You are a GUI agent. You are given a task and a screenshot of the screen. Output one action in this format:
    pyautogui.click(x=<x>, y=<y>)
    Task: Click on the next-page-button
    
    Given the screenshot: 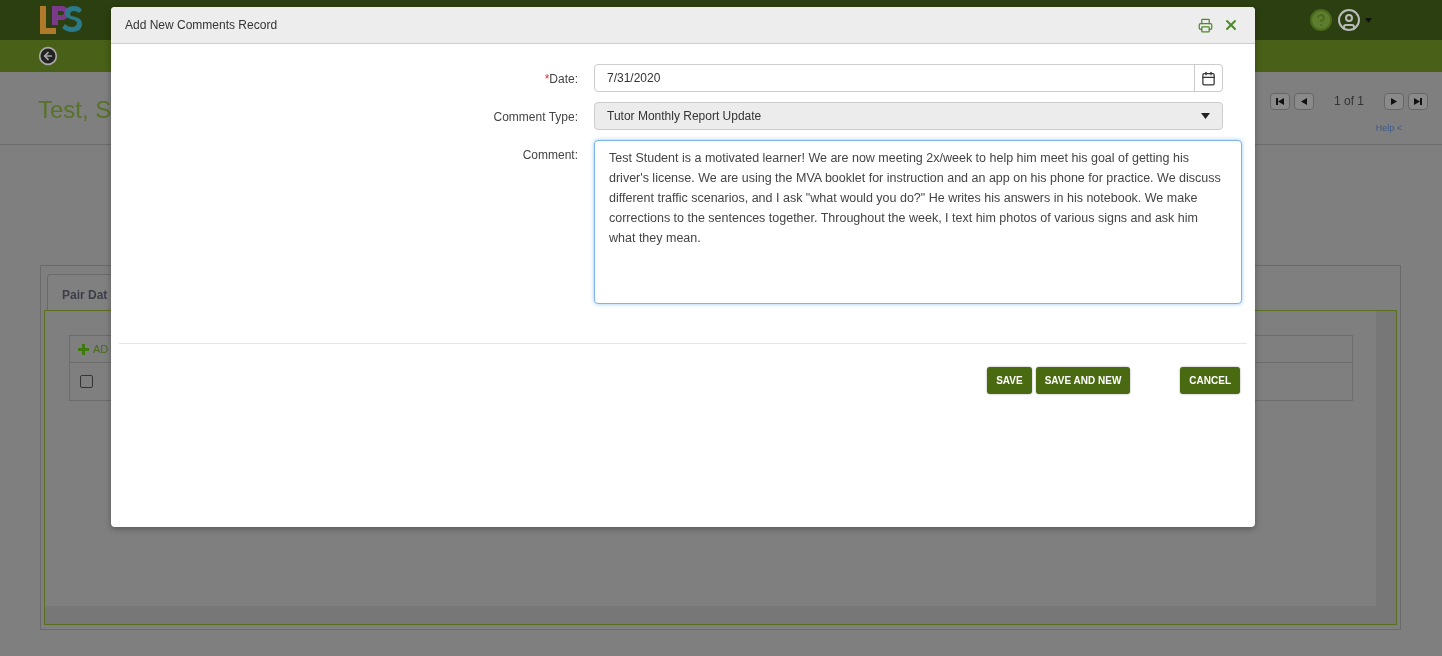 What is the action you would take?
    pyautogui.click(x=1394, y=101)
    